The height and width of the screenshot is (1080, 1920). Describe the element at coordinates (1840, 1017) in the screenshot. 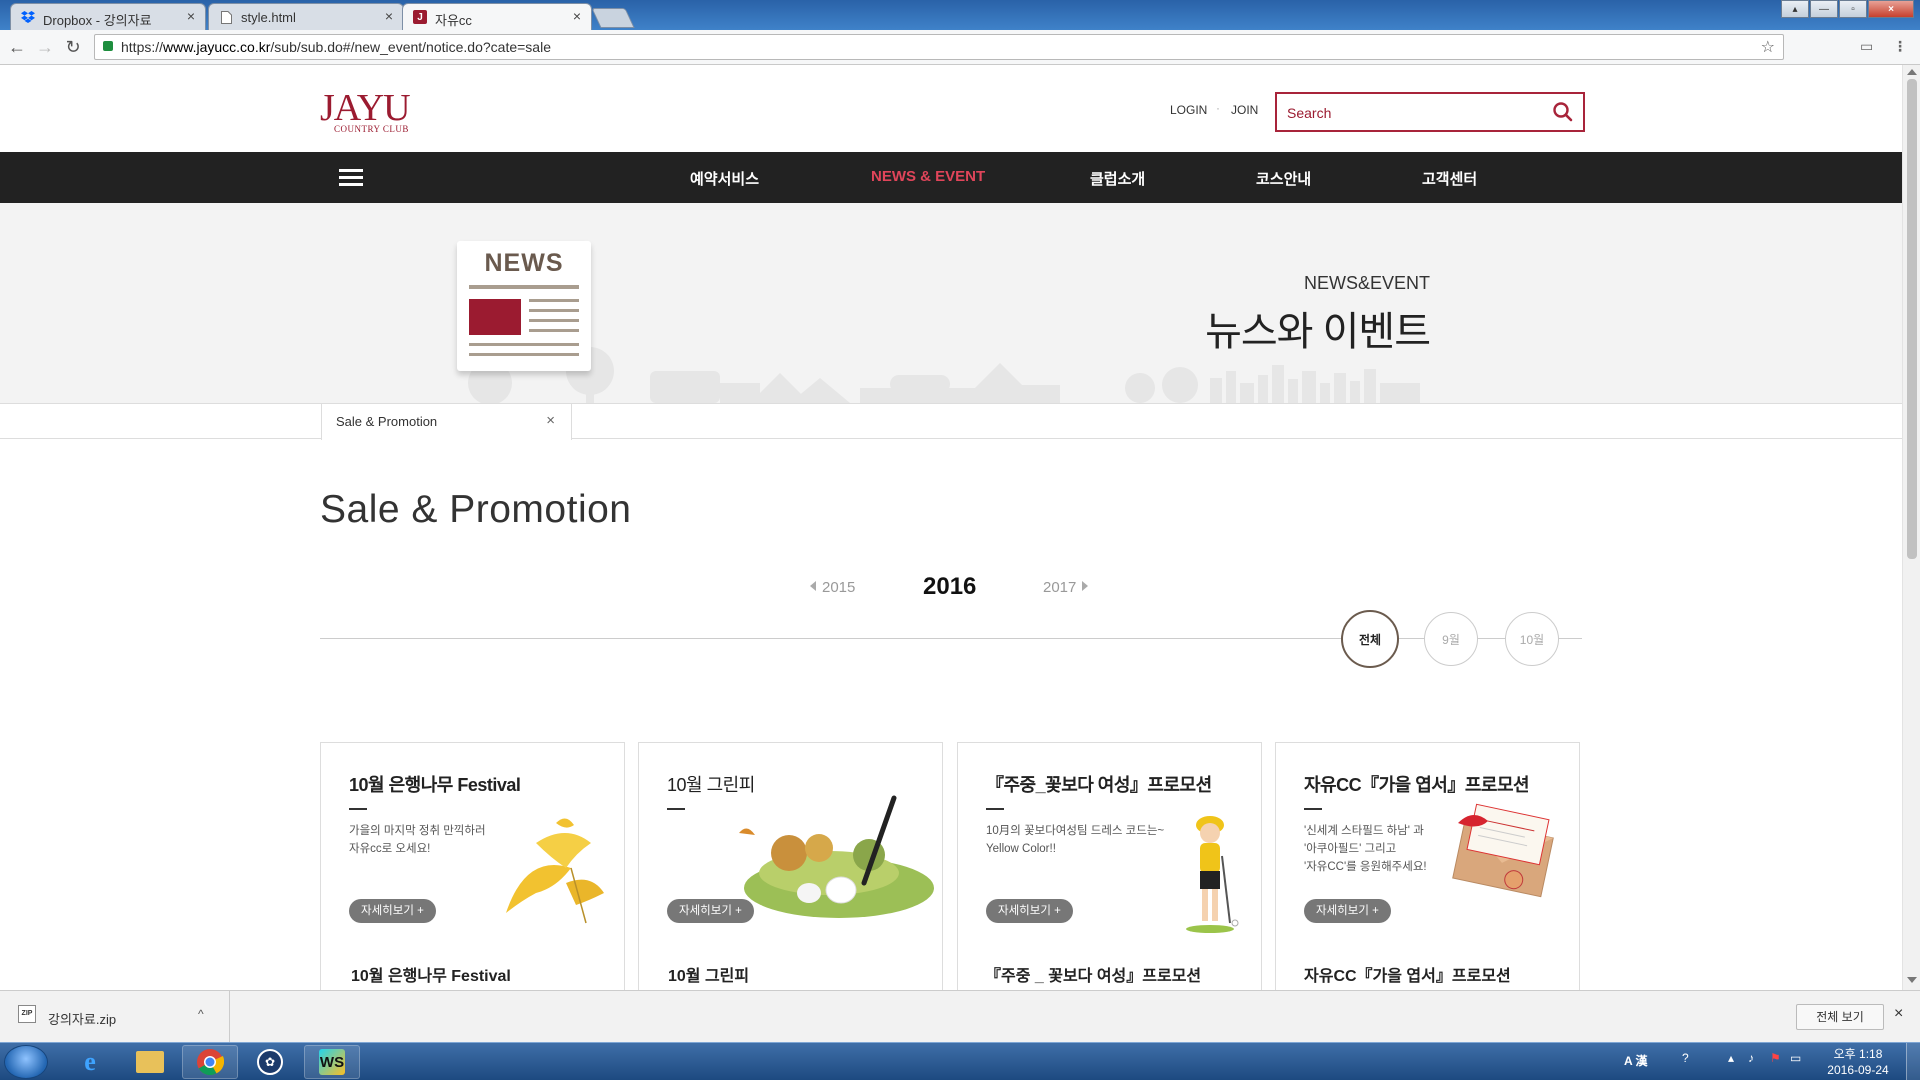

I see `show-all-downloads-button: 전체 보기` at that location.